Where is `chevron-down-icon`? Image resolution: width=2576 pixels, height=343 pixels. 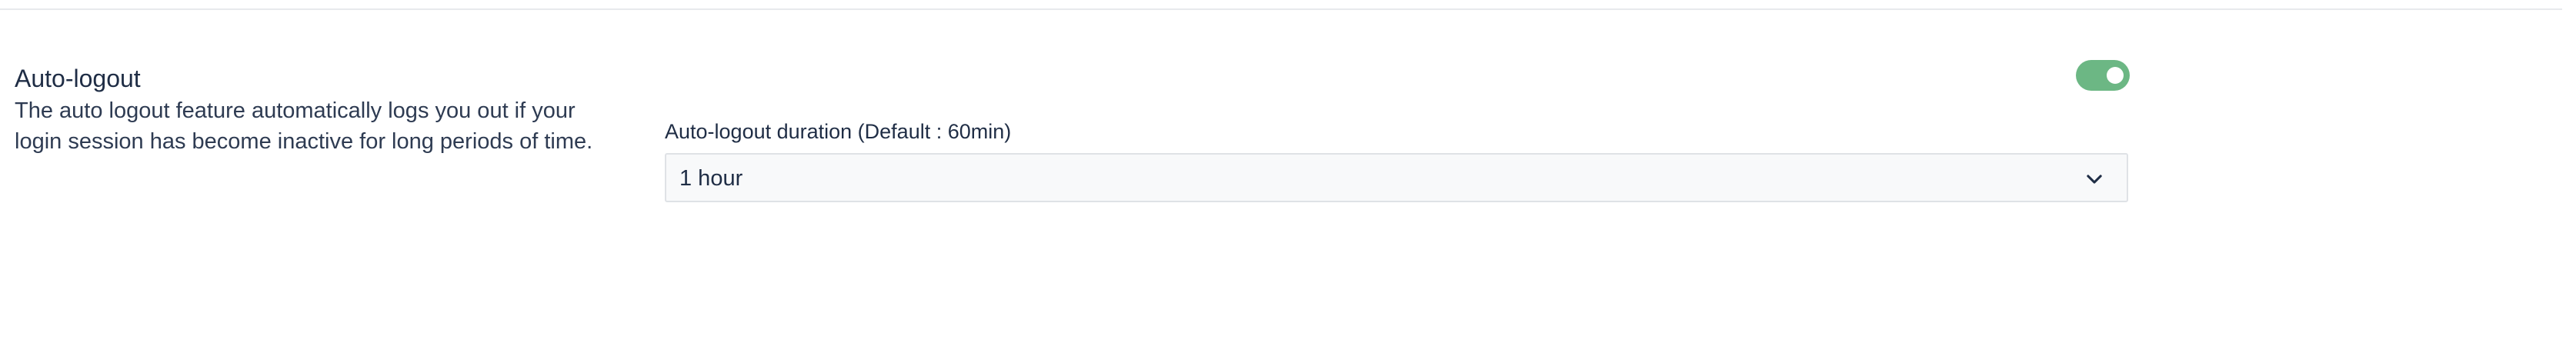 chevron-down-icon is located at coordinates (2095, 179).